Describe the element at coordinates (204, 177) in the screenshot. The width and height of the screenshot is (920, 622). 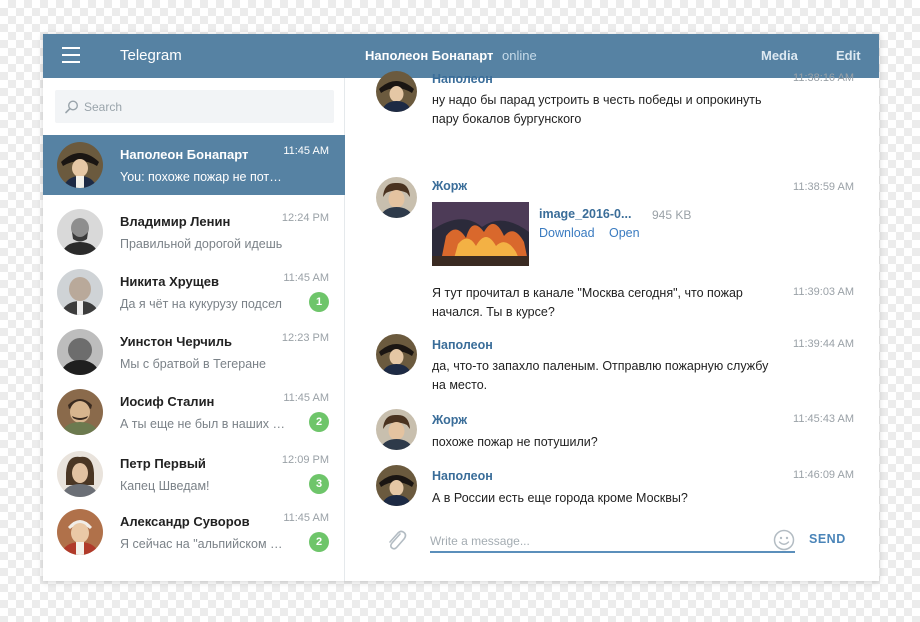
I see `dialog-preview: You: похоже пожар не потушили?` at that location.